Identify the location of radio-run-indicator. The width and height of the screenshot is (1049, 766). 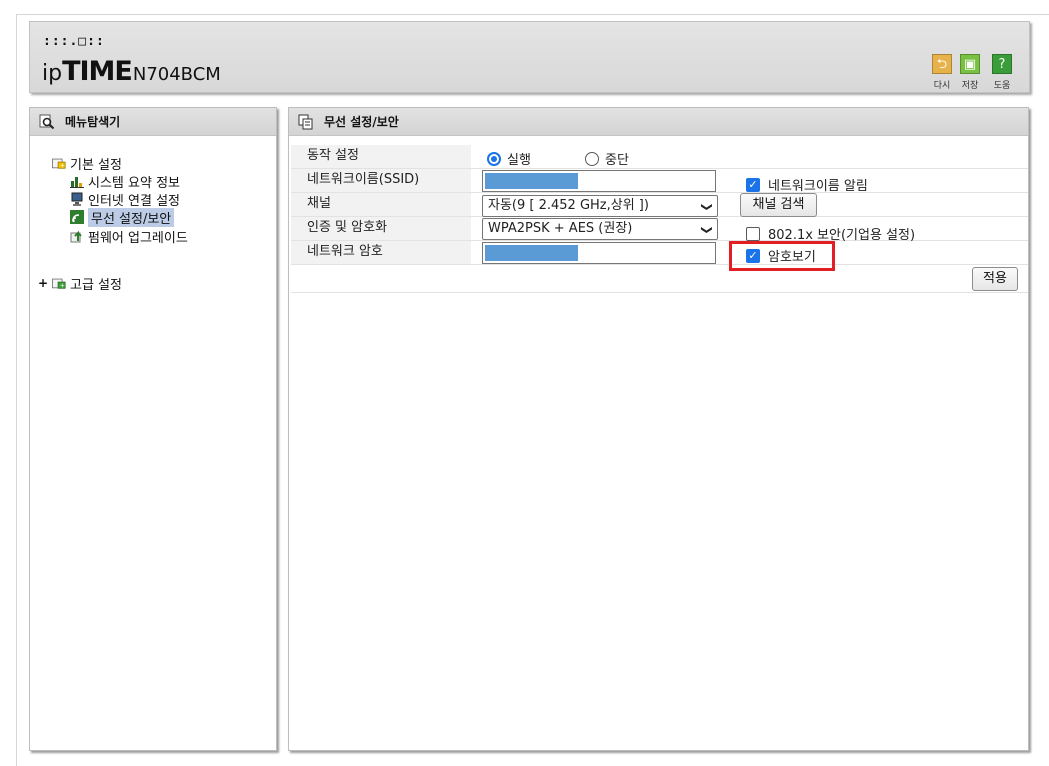
(494, 158).